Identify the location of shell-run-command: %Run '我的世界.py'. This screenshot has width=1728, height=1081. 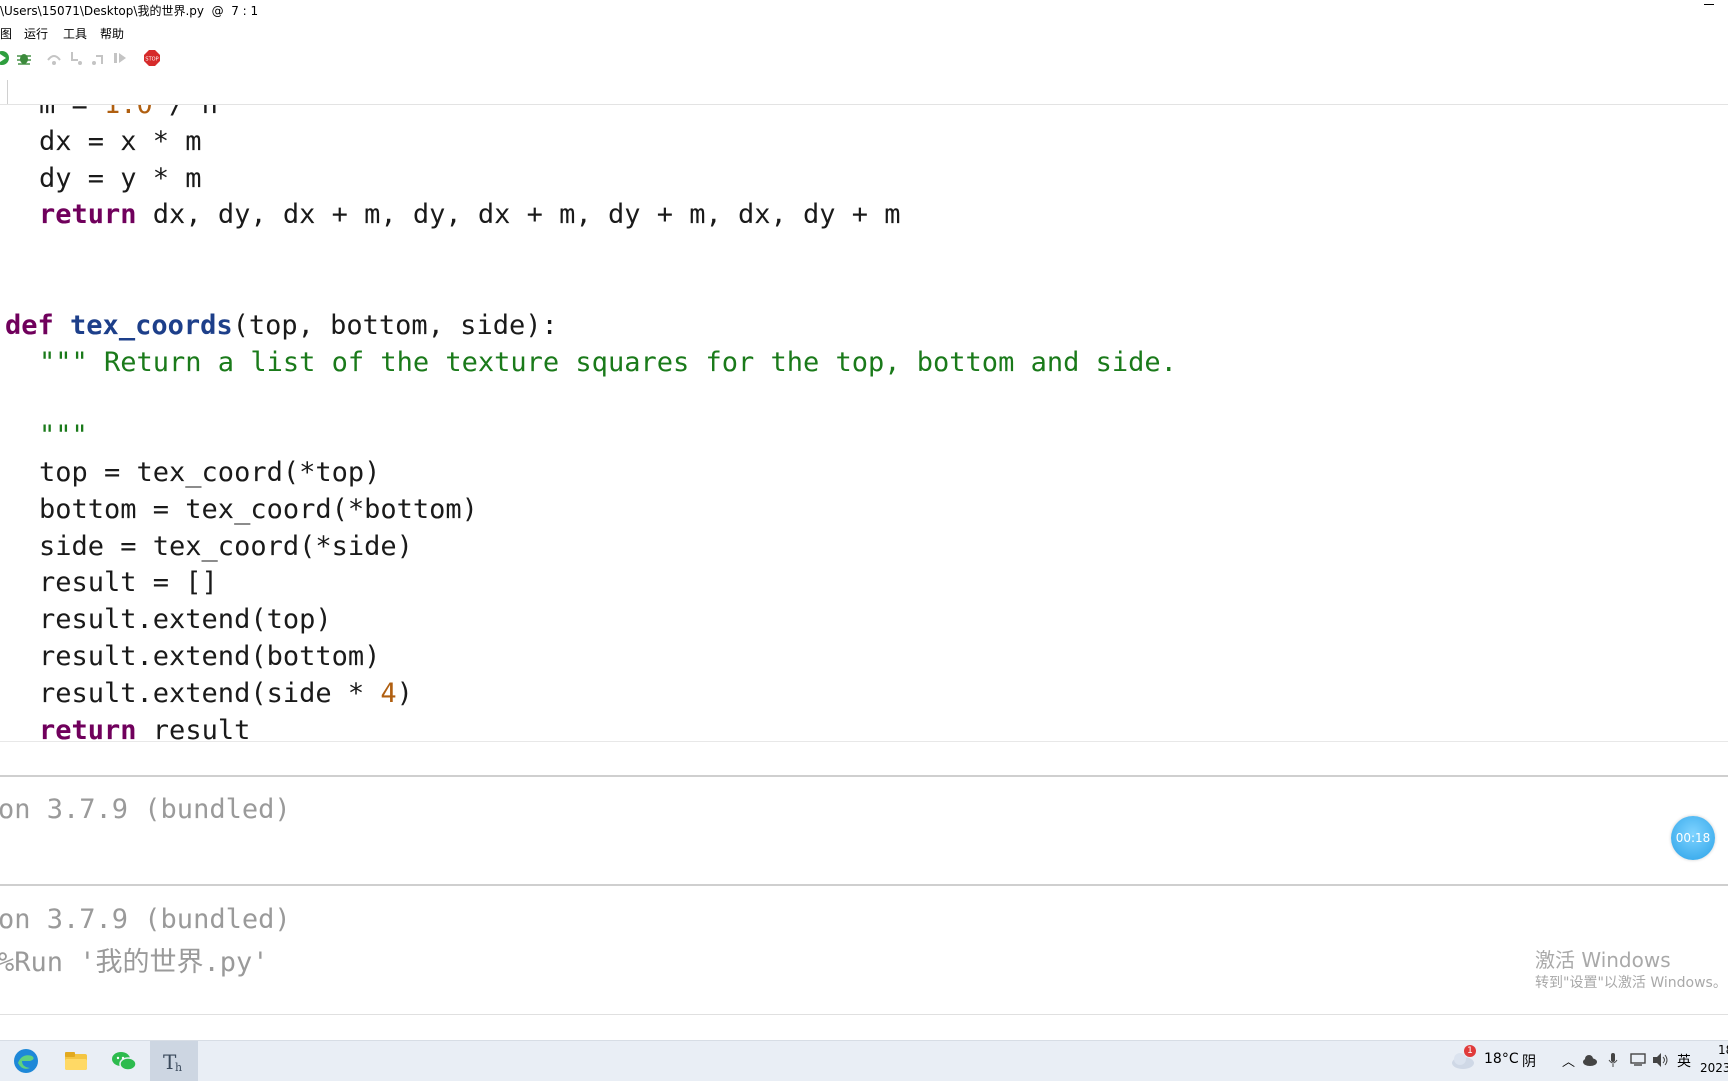
(134, 962).